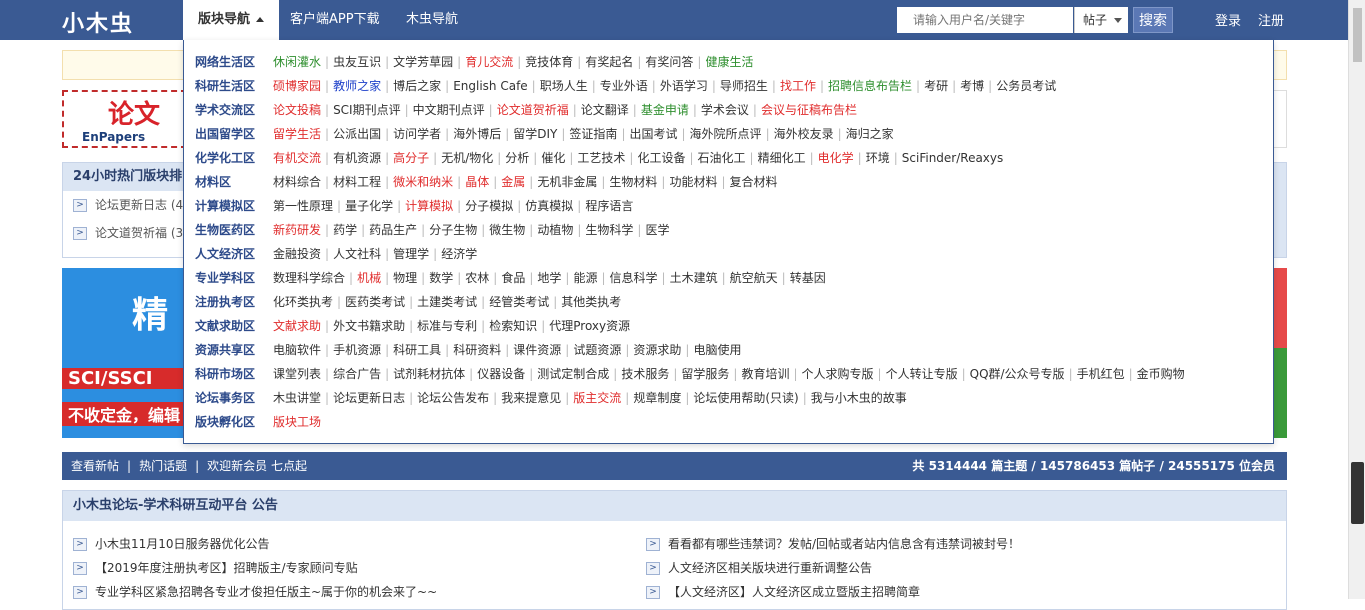 The image size is (1365, 610). I want to click on page-scrollbar, so click(1356, 299).